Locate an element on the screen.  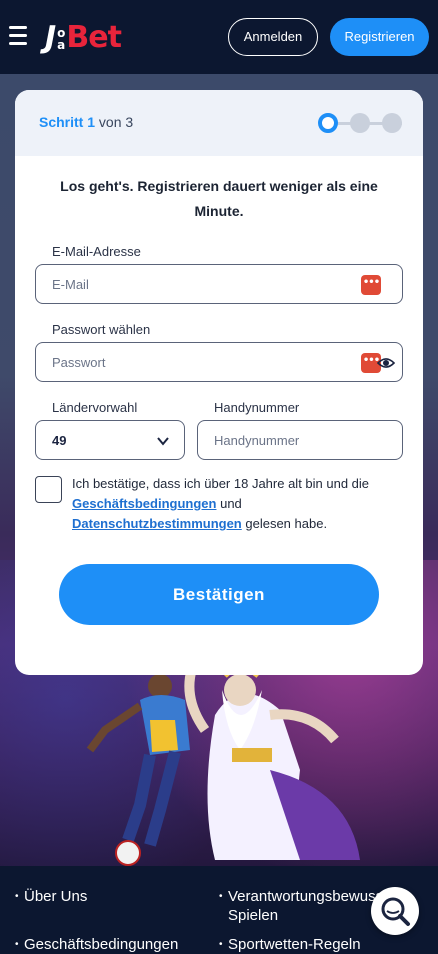
terms-link: Geschäftsbedingungen is located at coordinates (144, 503).